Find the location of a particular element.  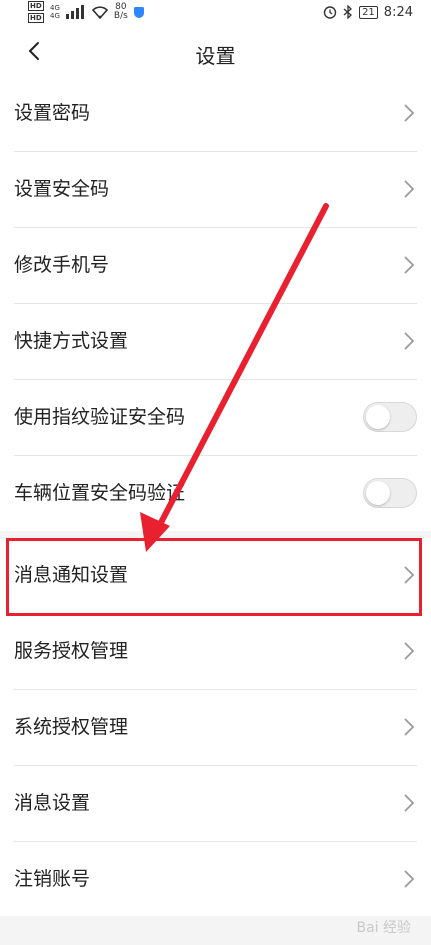

status-bar-right: 21 8:24 is located at coordinates (368, 12).